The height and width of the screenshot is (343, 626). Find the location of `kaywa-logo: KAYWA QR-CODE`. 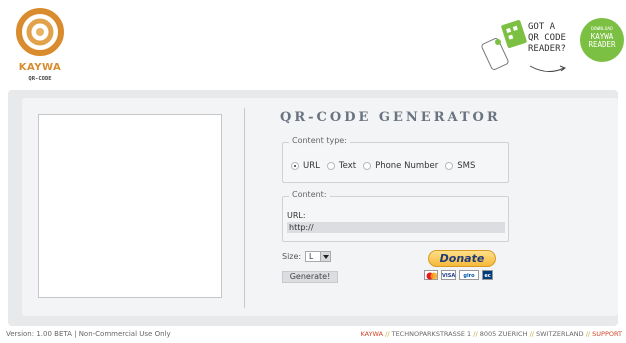

kaywa-logo: KAYWA QR-CODE is located at coordinates (40, 45).